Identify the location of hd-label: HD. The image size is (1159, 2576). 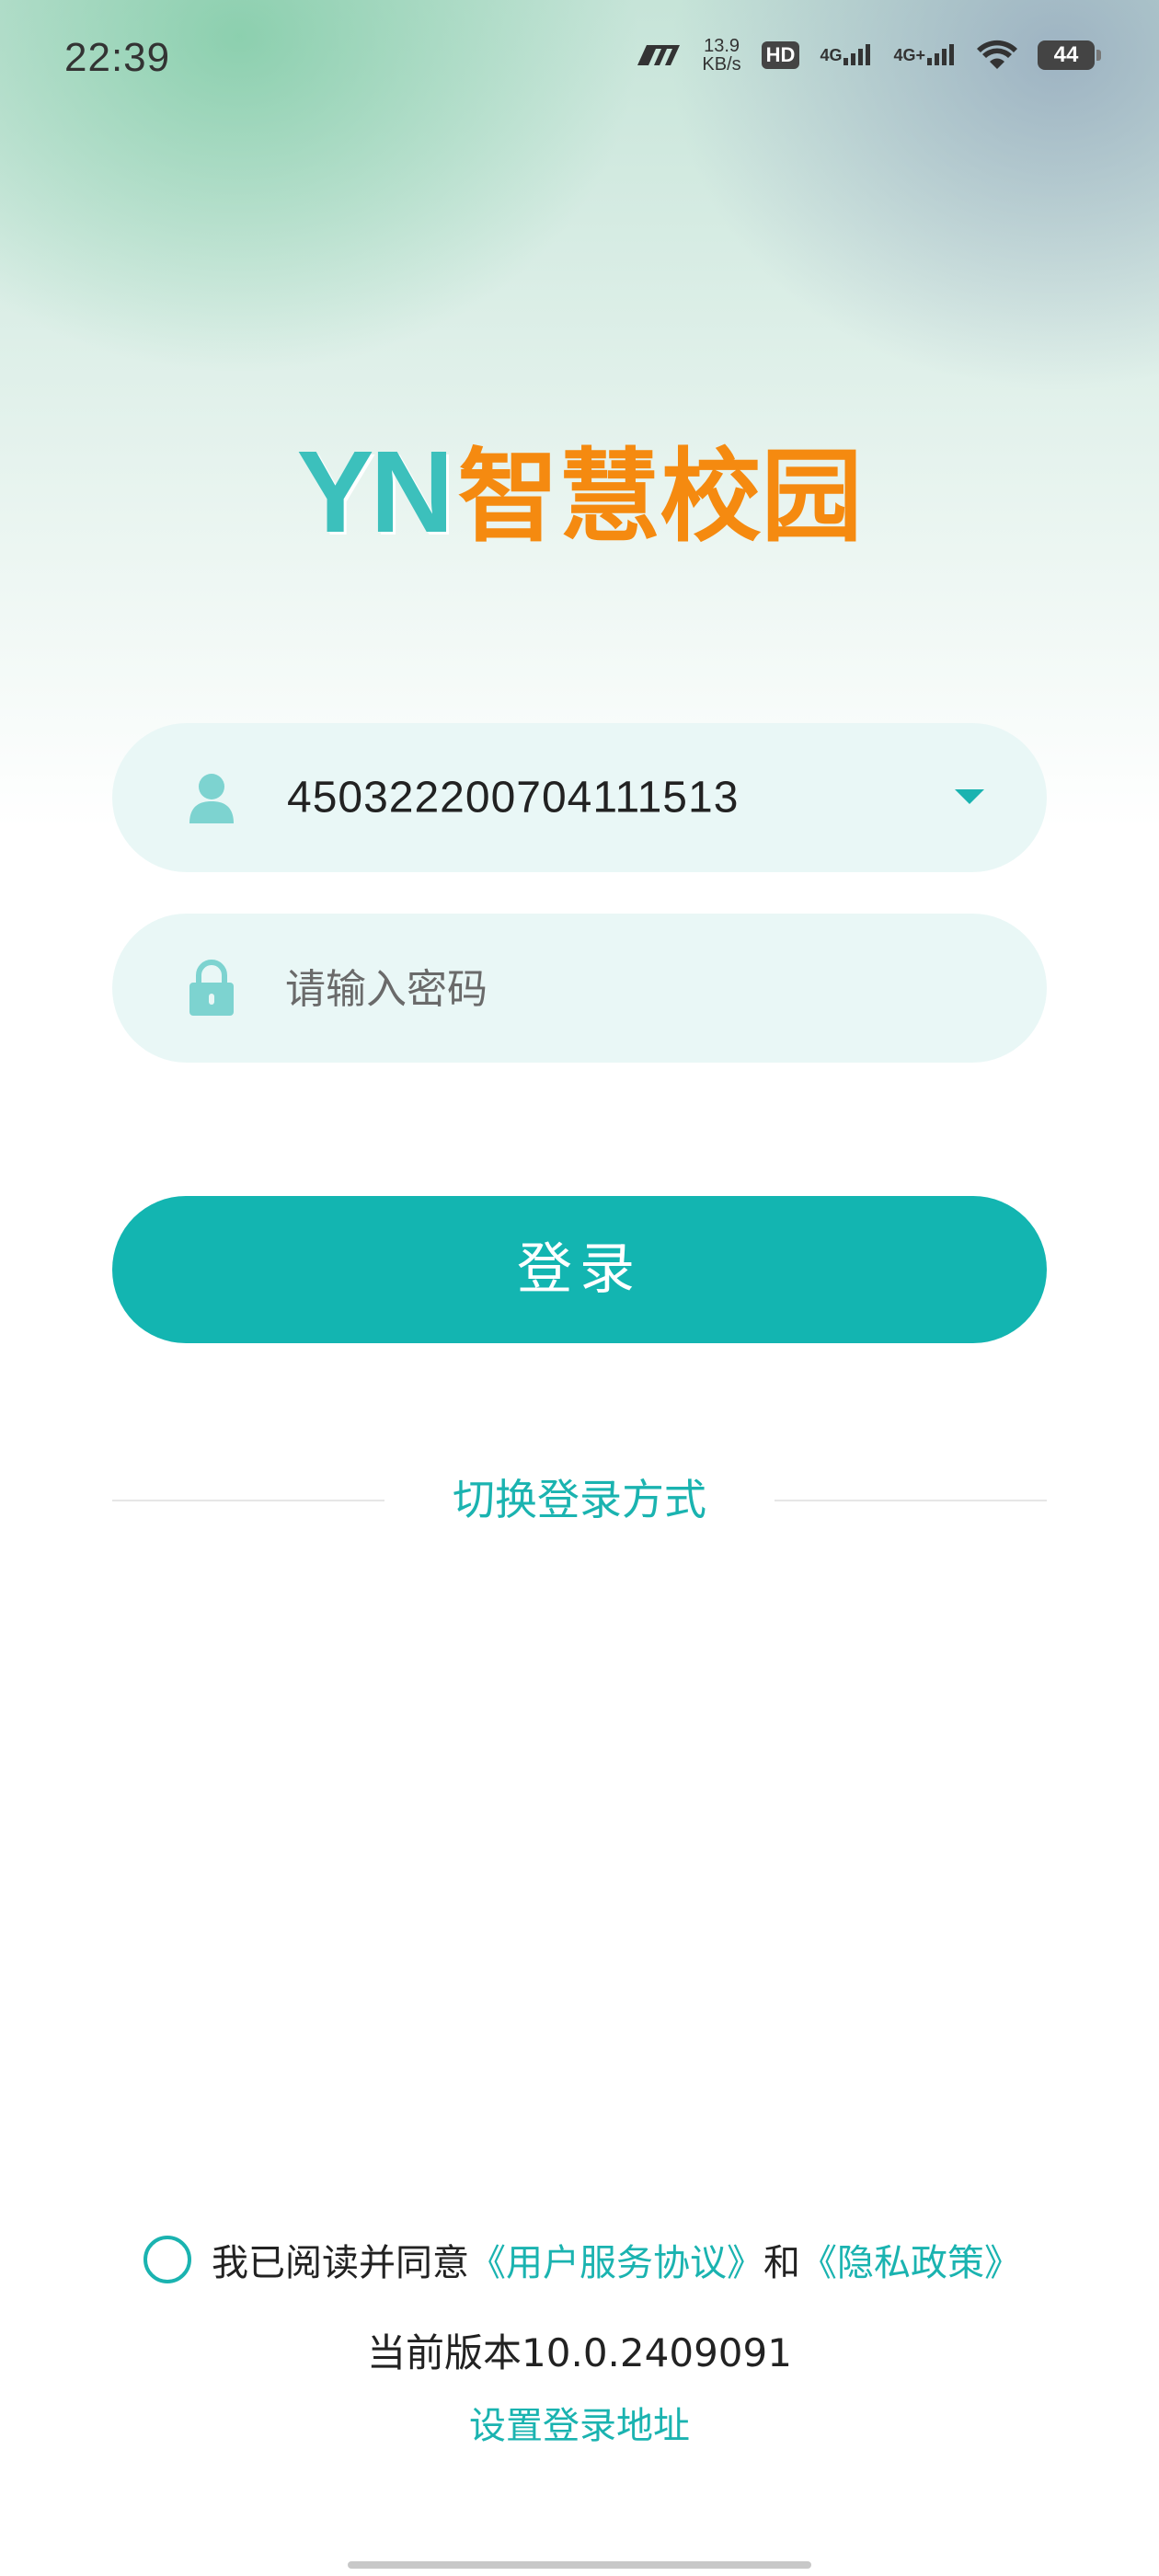
(780, 55).